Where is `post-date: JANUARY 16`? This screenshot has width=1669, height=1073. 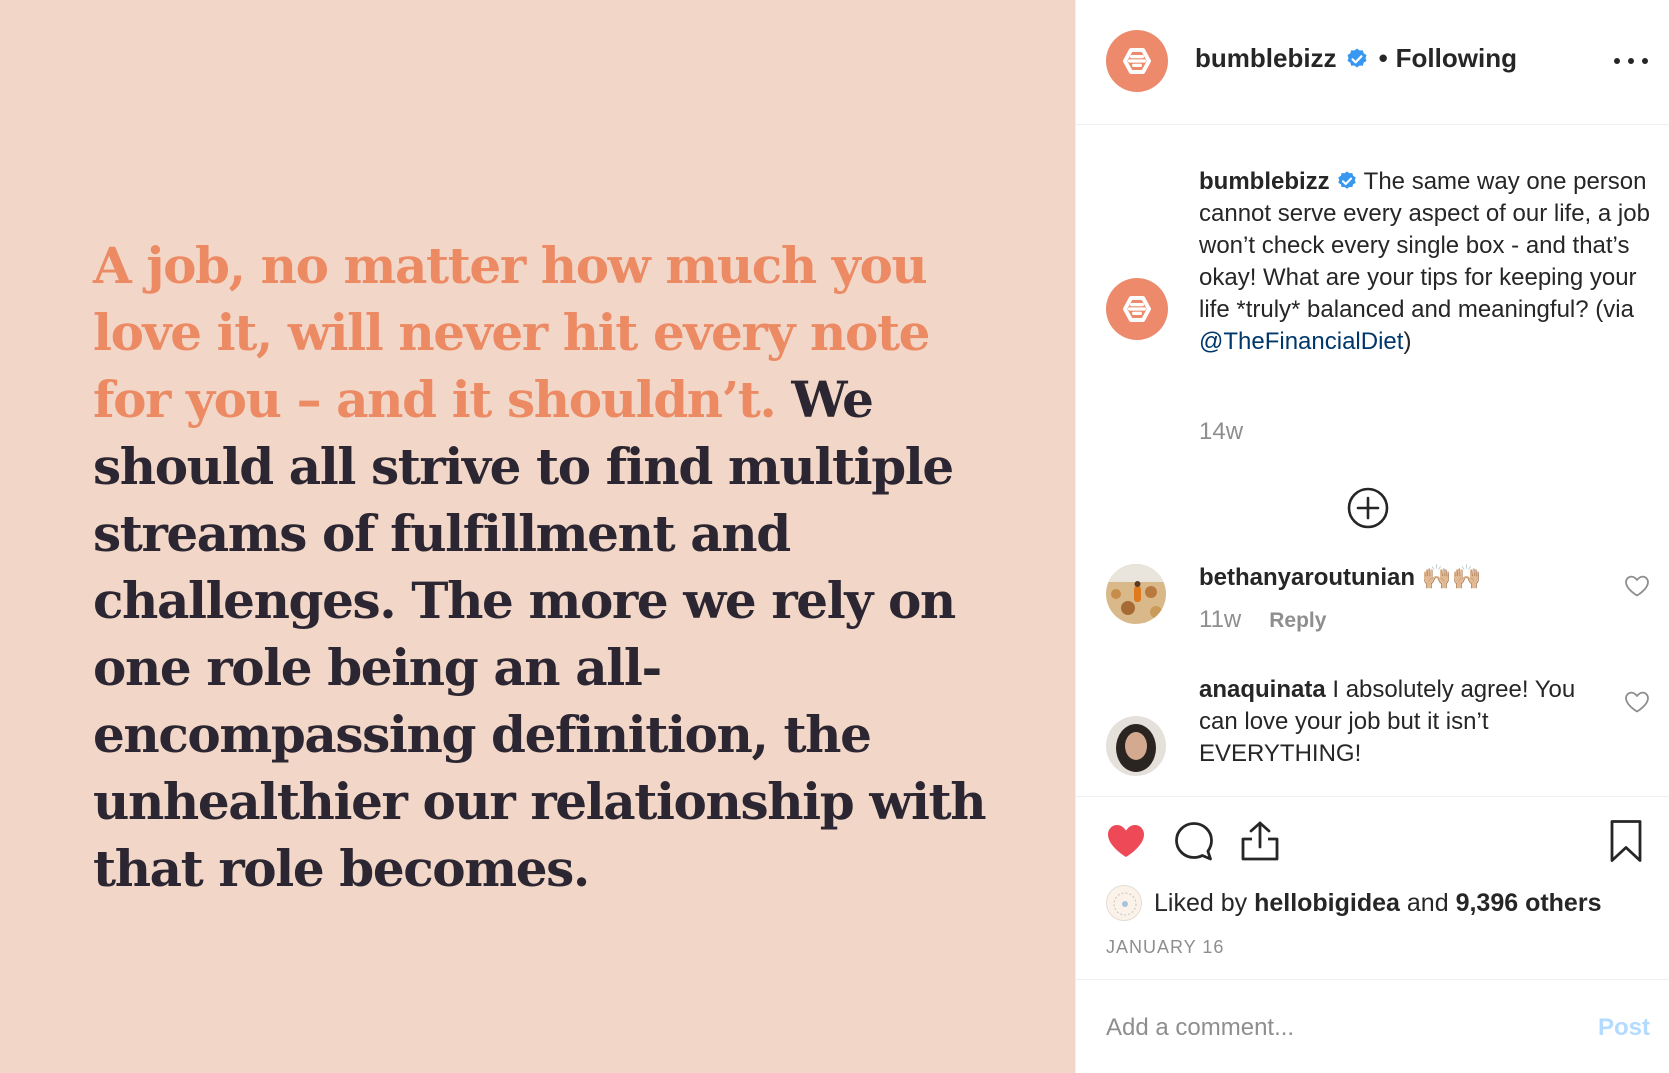 post-date: JANUARY 16 is located at coordinates (1165, 947).